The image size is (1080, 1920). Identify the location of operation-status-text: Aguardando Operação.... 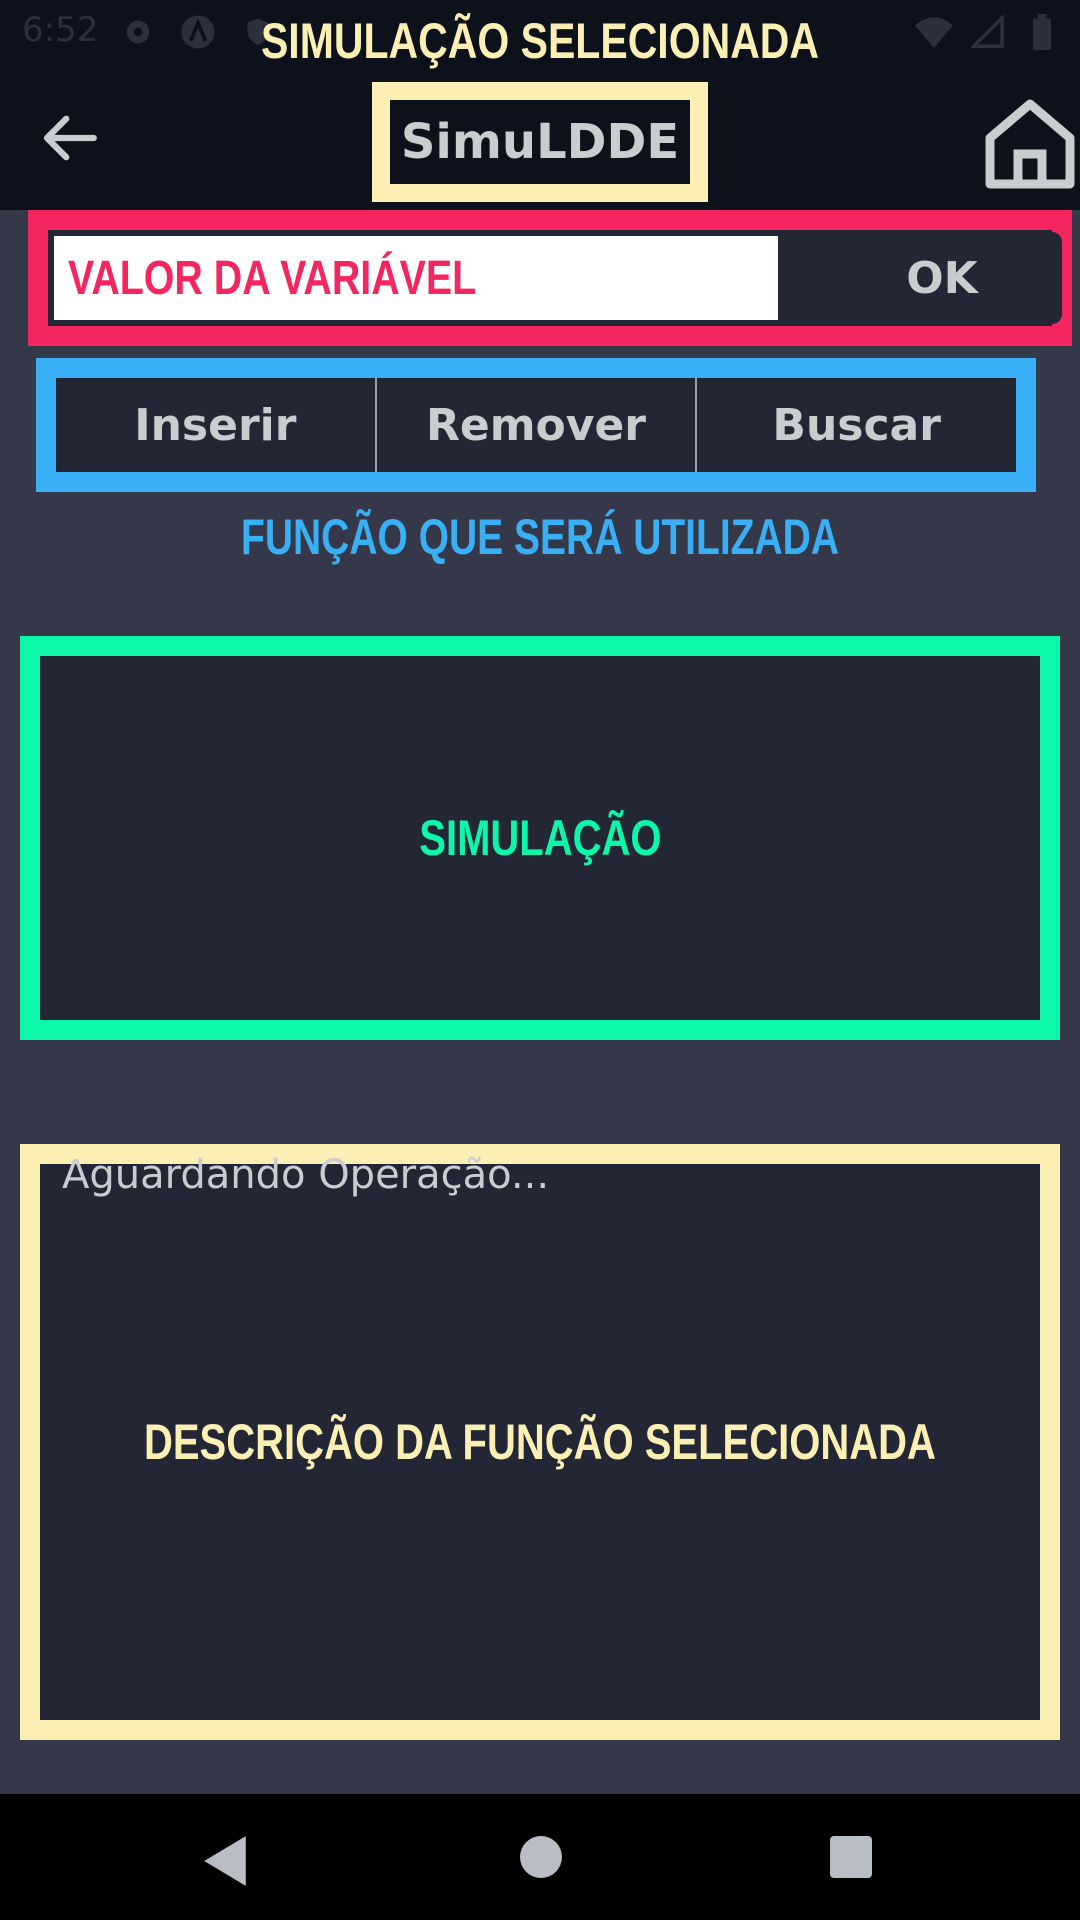
(306, 1175).